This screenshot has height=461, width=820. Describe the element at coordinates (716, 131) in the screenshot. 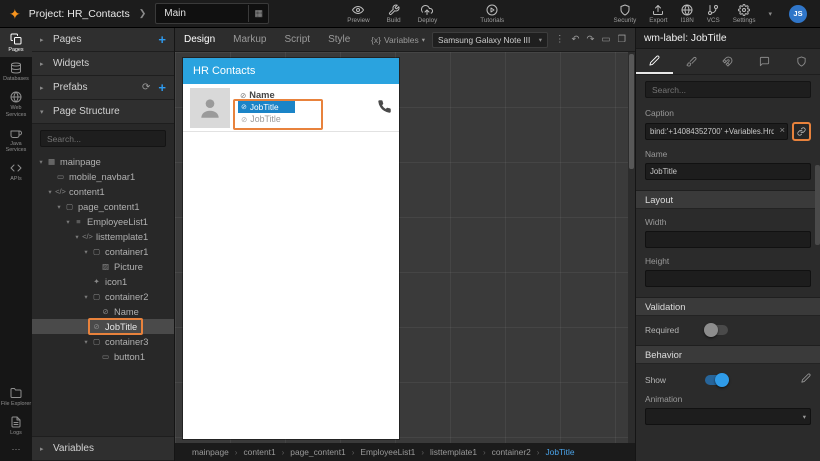

I see `caption-input` at that location.